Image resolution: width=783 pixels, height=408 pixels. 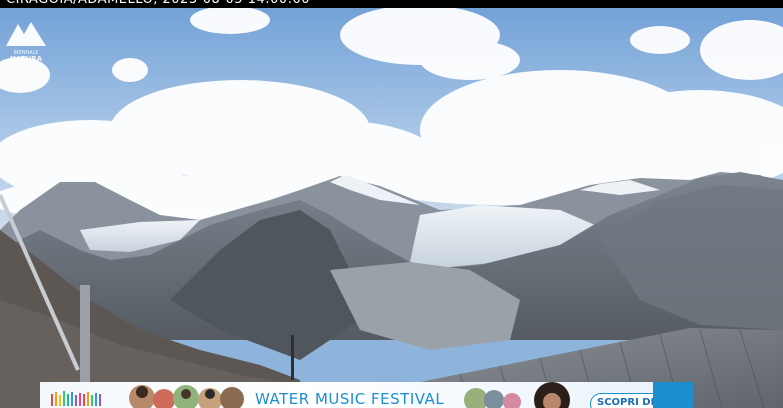 I want to click on logo-text: BIENNALE NATURA, so click(x=26, y=56).